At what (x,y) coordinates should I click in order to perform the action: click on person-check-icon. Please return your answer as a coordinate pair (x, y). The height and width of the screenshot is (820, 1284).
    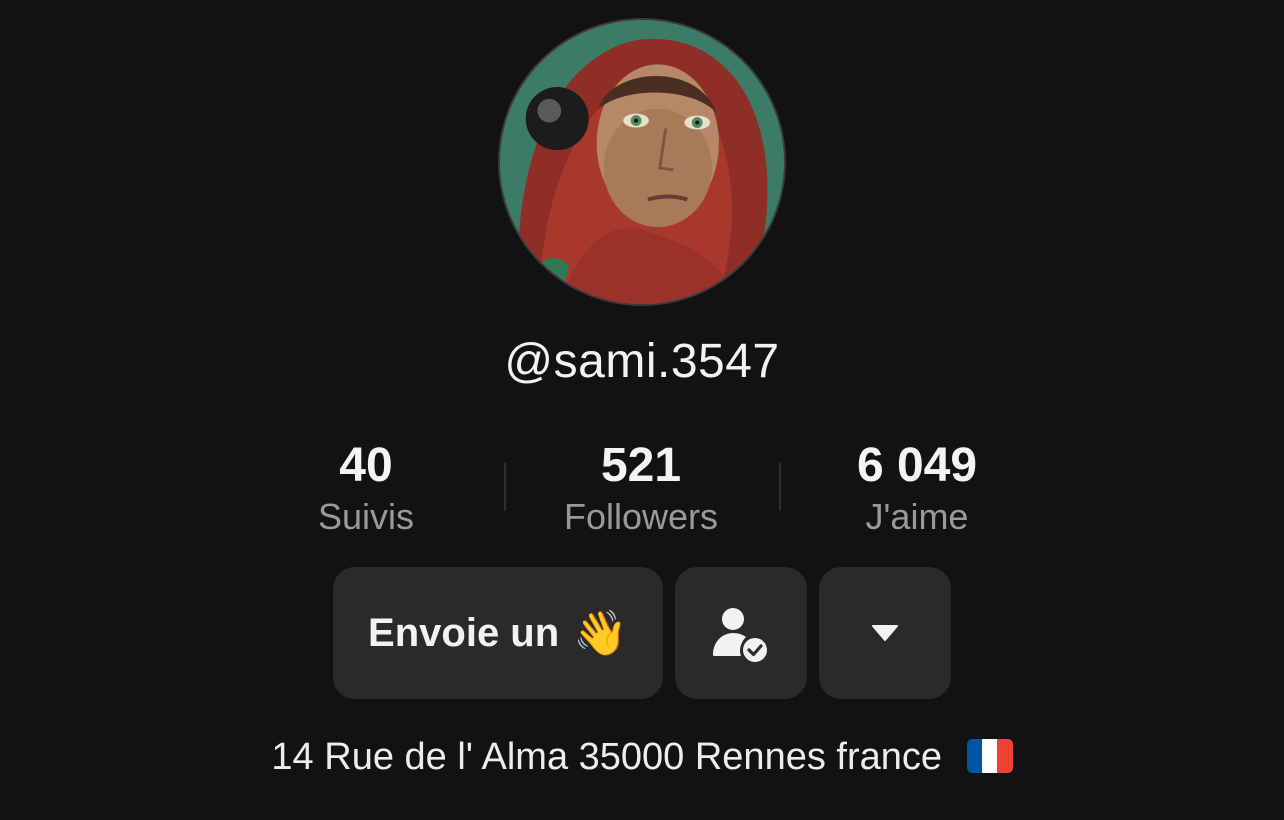
    Looking at the image, I should click on (740, 635).